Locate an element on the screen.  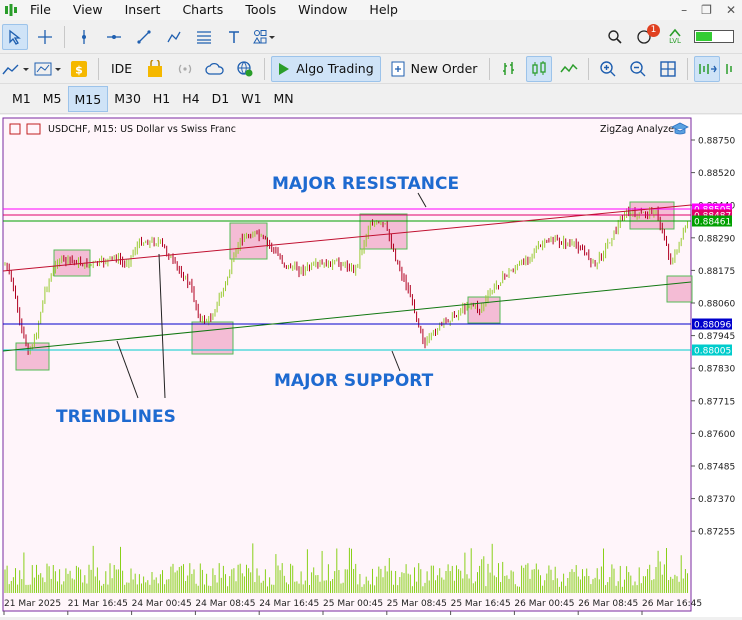
menu-window: Window is located at coordinates (325, 10).